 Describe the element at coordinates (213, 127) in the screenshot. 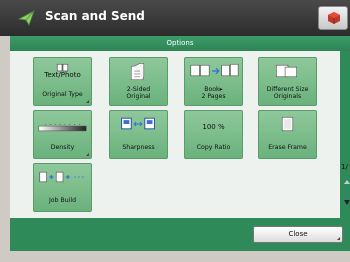

I see `copy-ratio-value: 100 %` at that location.